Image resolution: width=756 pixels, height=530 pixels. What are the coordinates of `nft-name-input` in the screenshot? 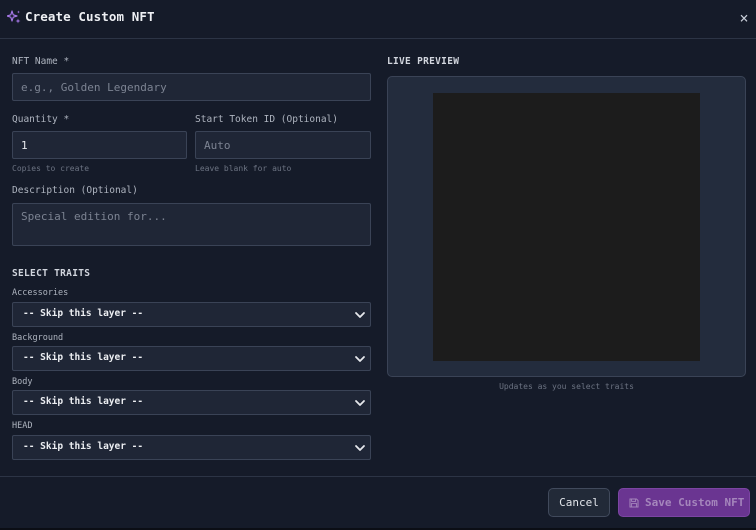 It's located at (191, 87).